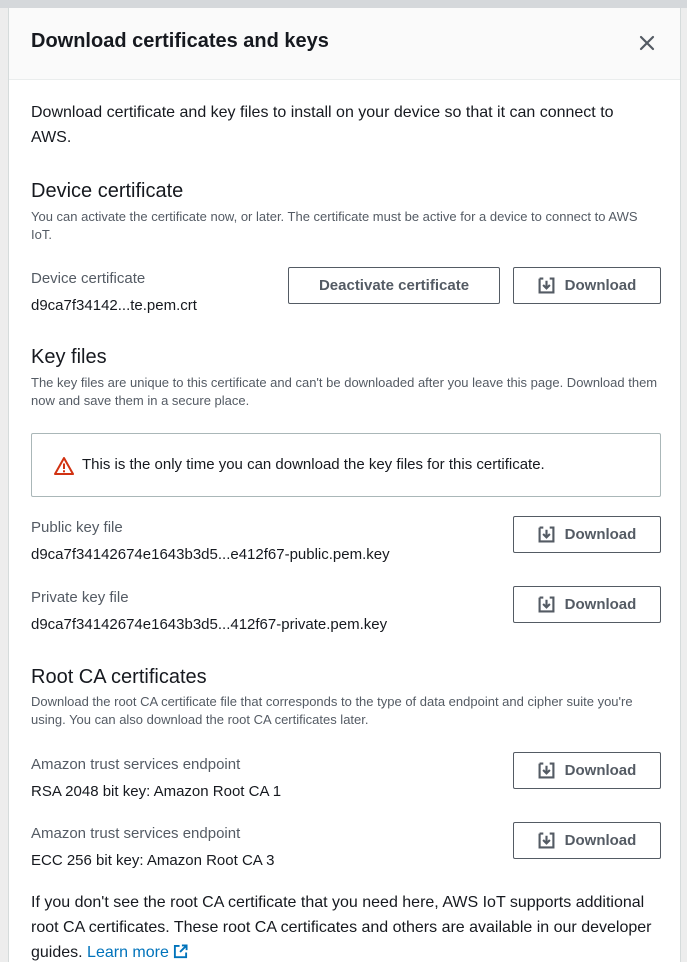 The image size is (687, 962). I want to click on deactivate-certificate-button: Deactivate certificate, so click(394, 285).